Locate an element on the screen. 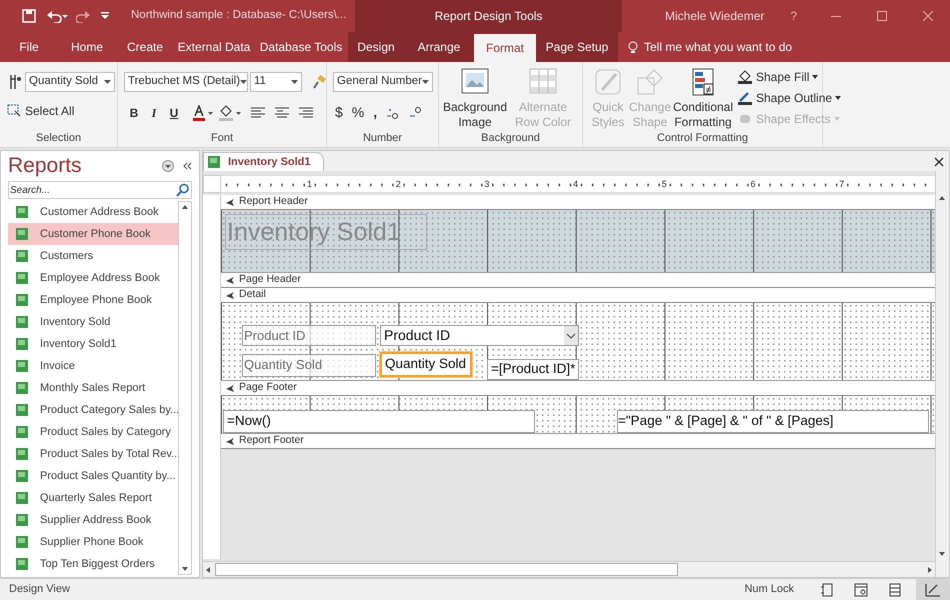  document-tab: Inventory Sold1 is located at coordinates (263, 161).